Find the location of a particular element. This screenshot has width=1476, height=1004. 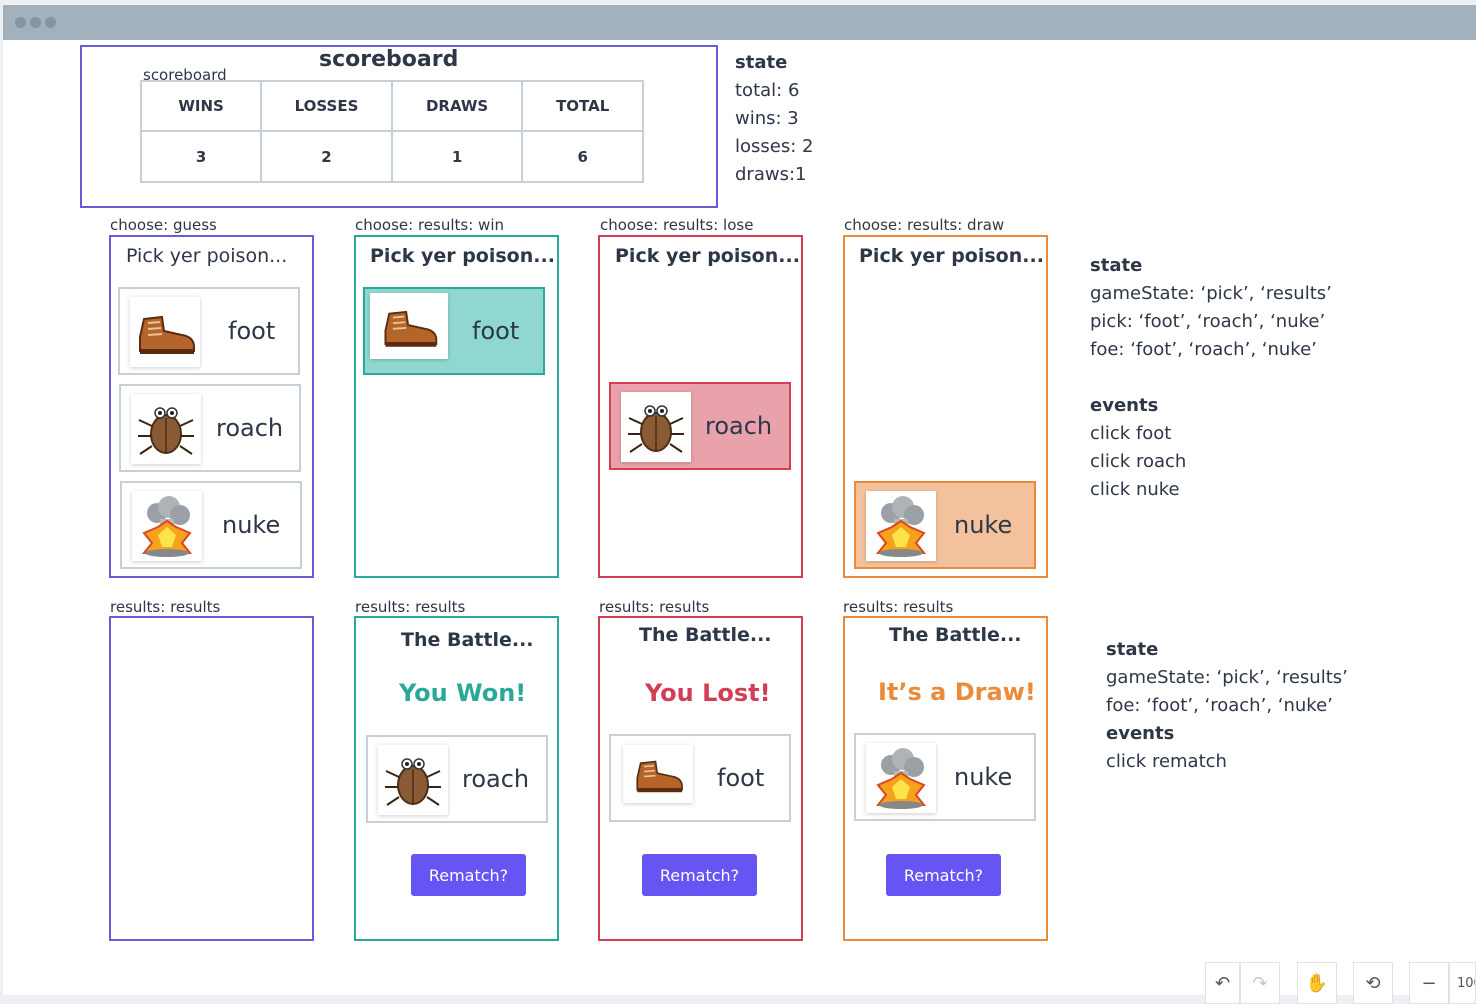

scoreboard-value-row: 3 2 1 6 is located at coordinates (391, 156).